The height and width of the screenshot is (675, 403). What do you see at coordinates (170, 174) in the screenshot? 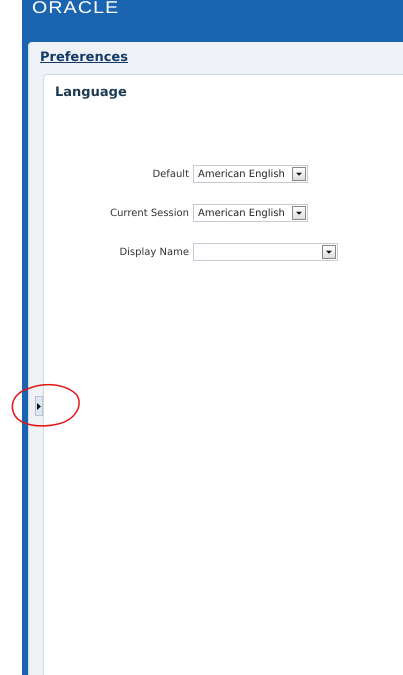
I see `field-label: Default` at bounding box center [170, 174].